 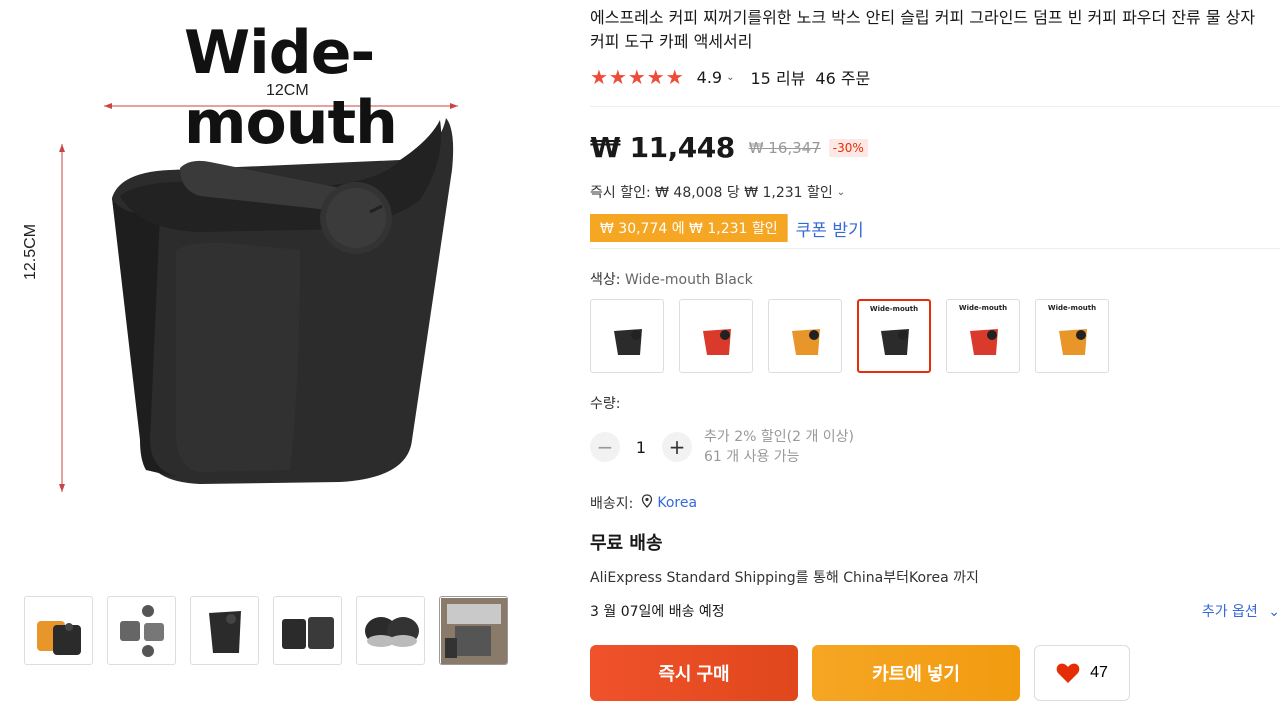 What do you see at coordinates (677, 503) in the screenshot?
I see `ship-to-location-link: Korea` at bounding box center [677, 503].